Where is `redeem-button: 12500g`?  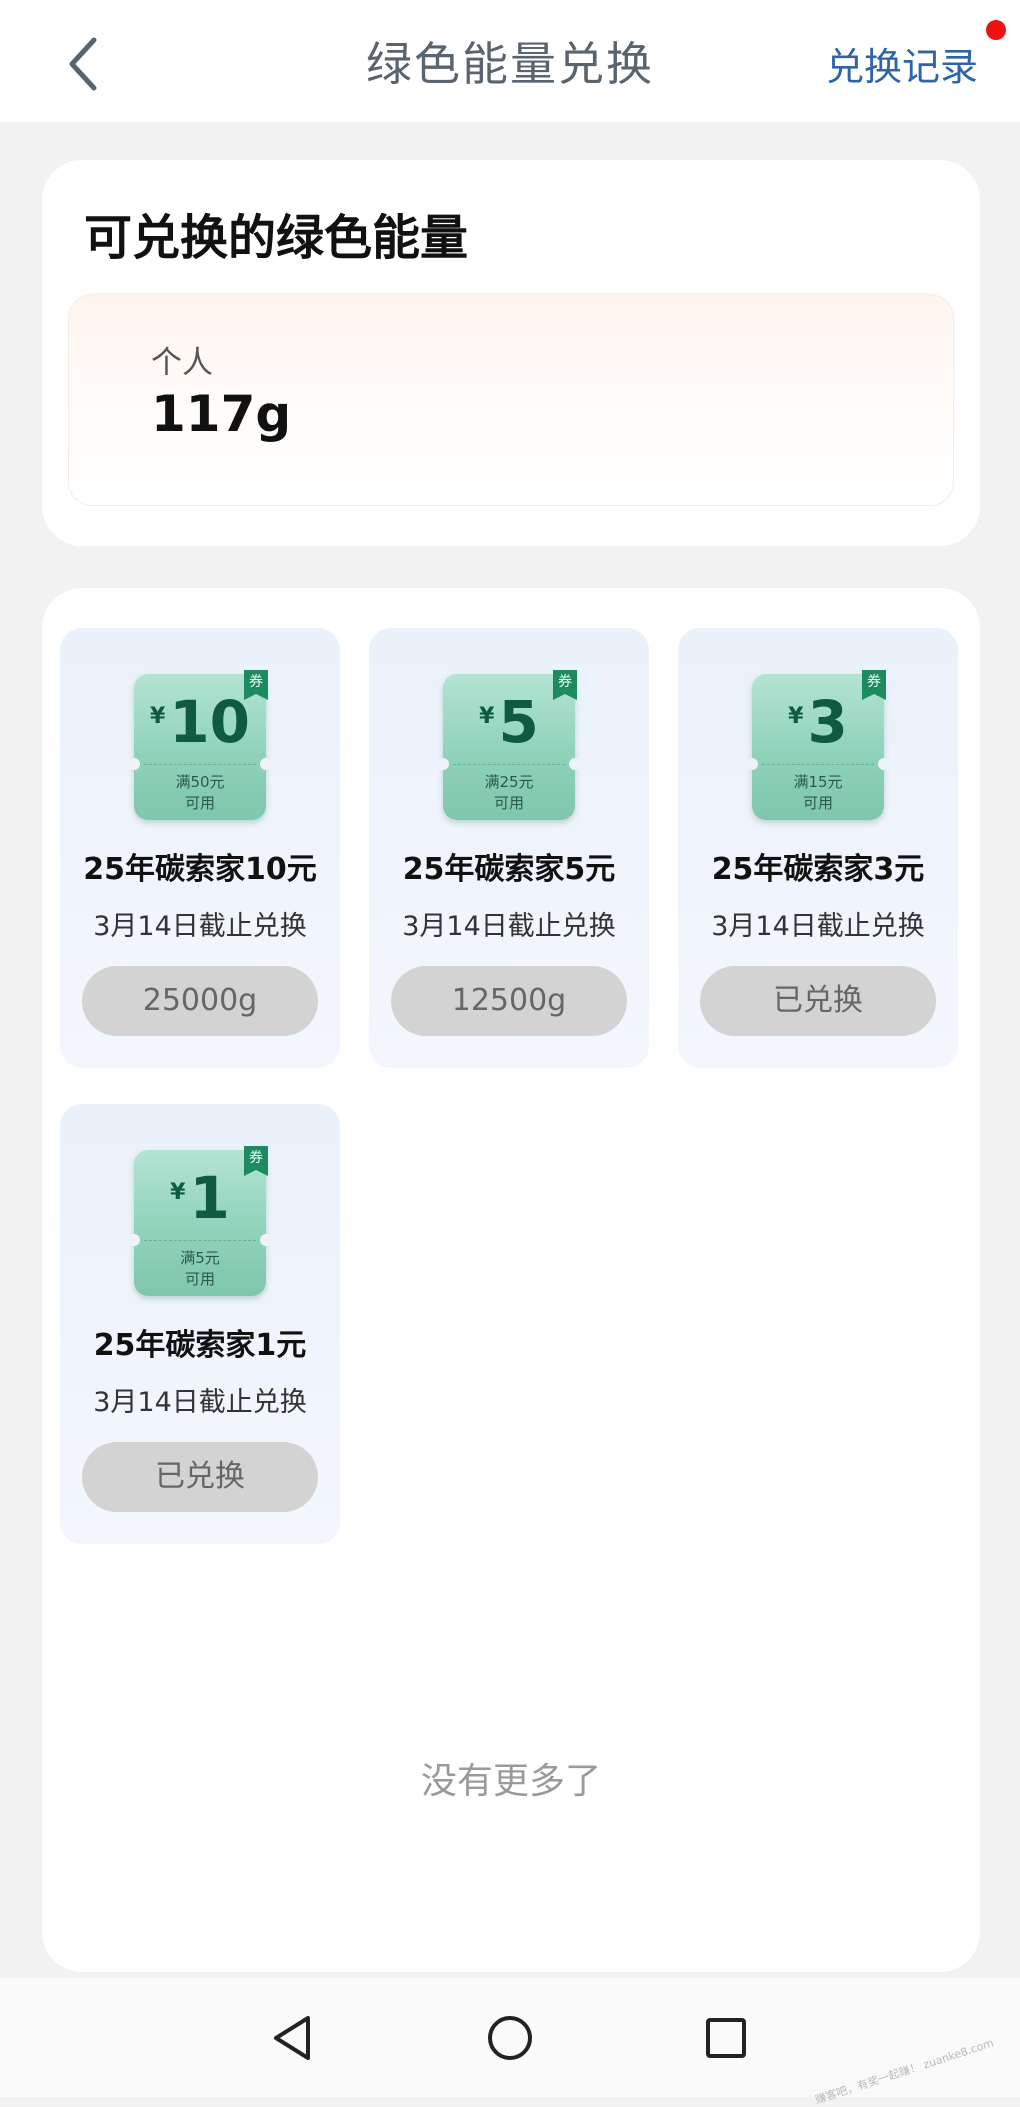
redeem-button: 12500g is located at coordinates (509, 1001).